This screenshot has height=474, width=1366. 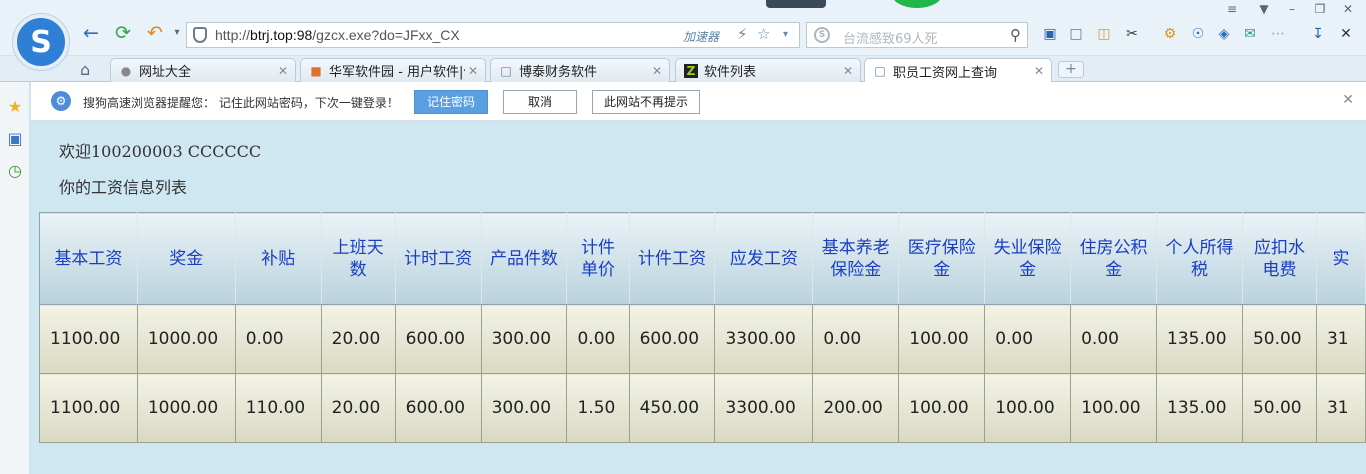 I want to click on floating-widget, so click(x=917, y=4).